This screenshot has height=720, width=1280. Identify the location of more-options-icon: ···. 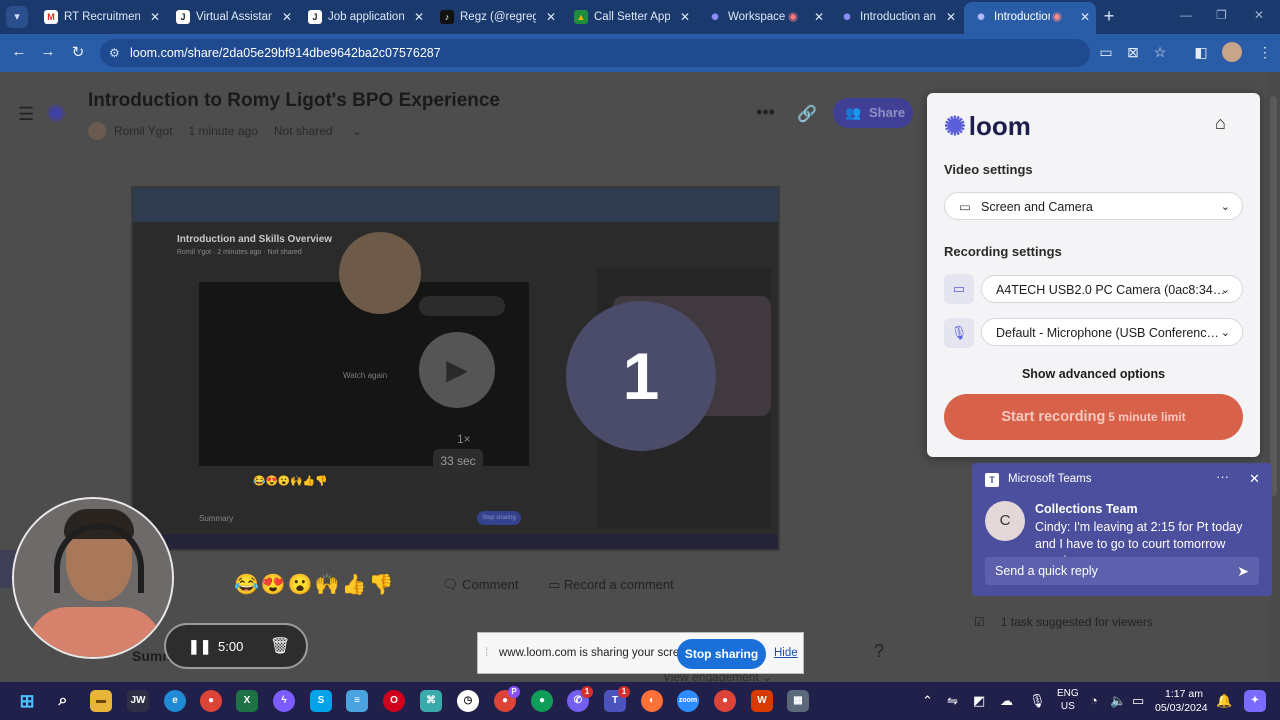
(1222, 476).